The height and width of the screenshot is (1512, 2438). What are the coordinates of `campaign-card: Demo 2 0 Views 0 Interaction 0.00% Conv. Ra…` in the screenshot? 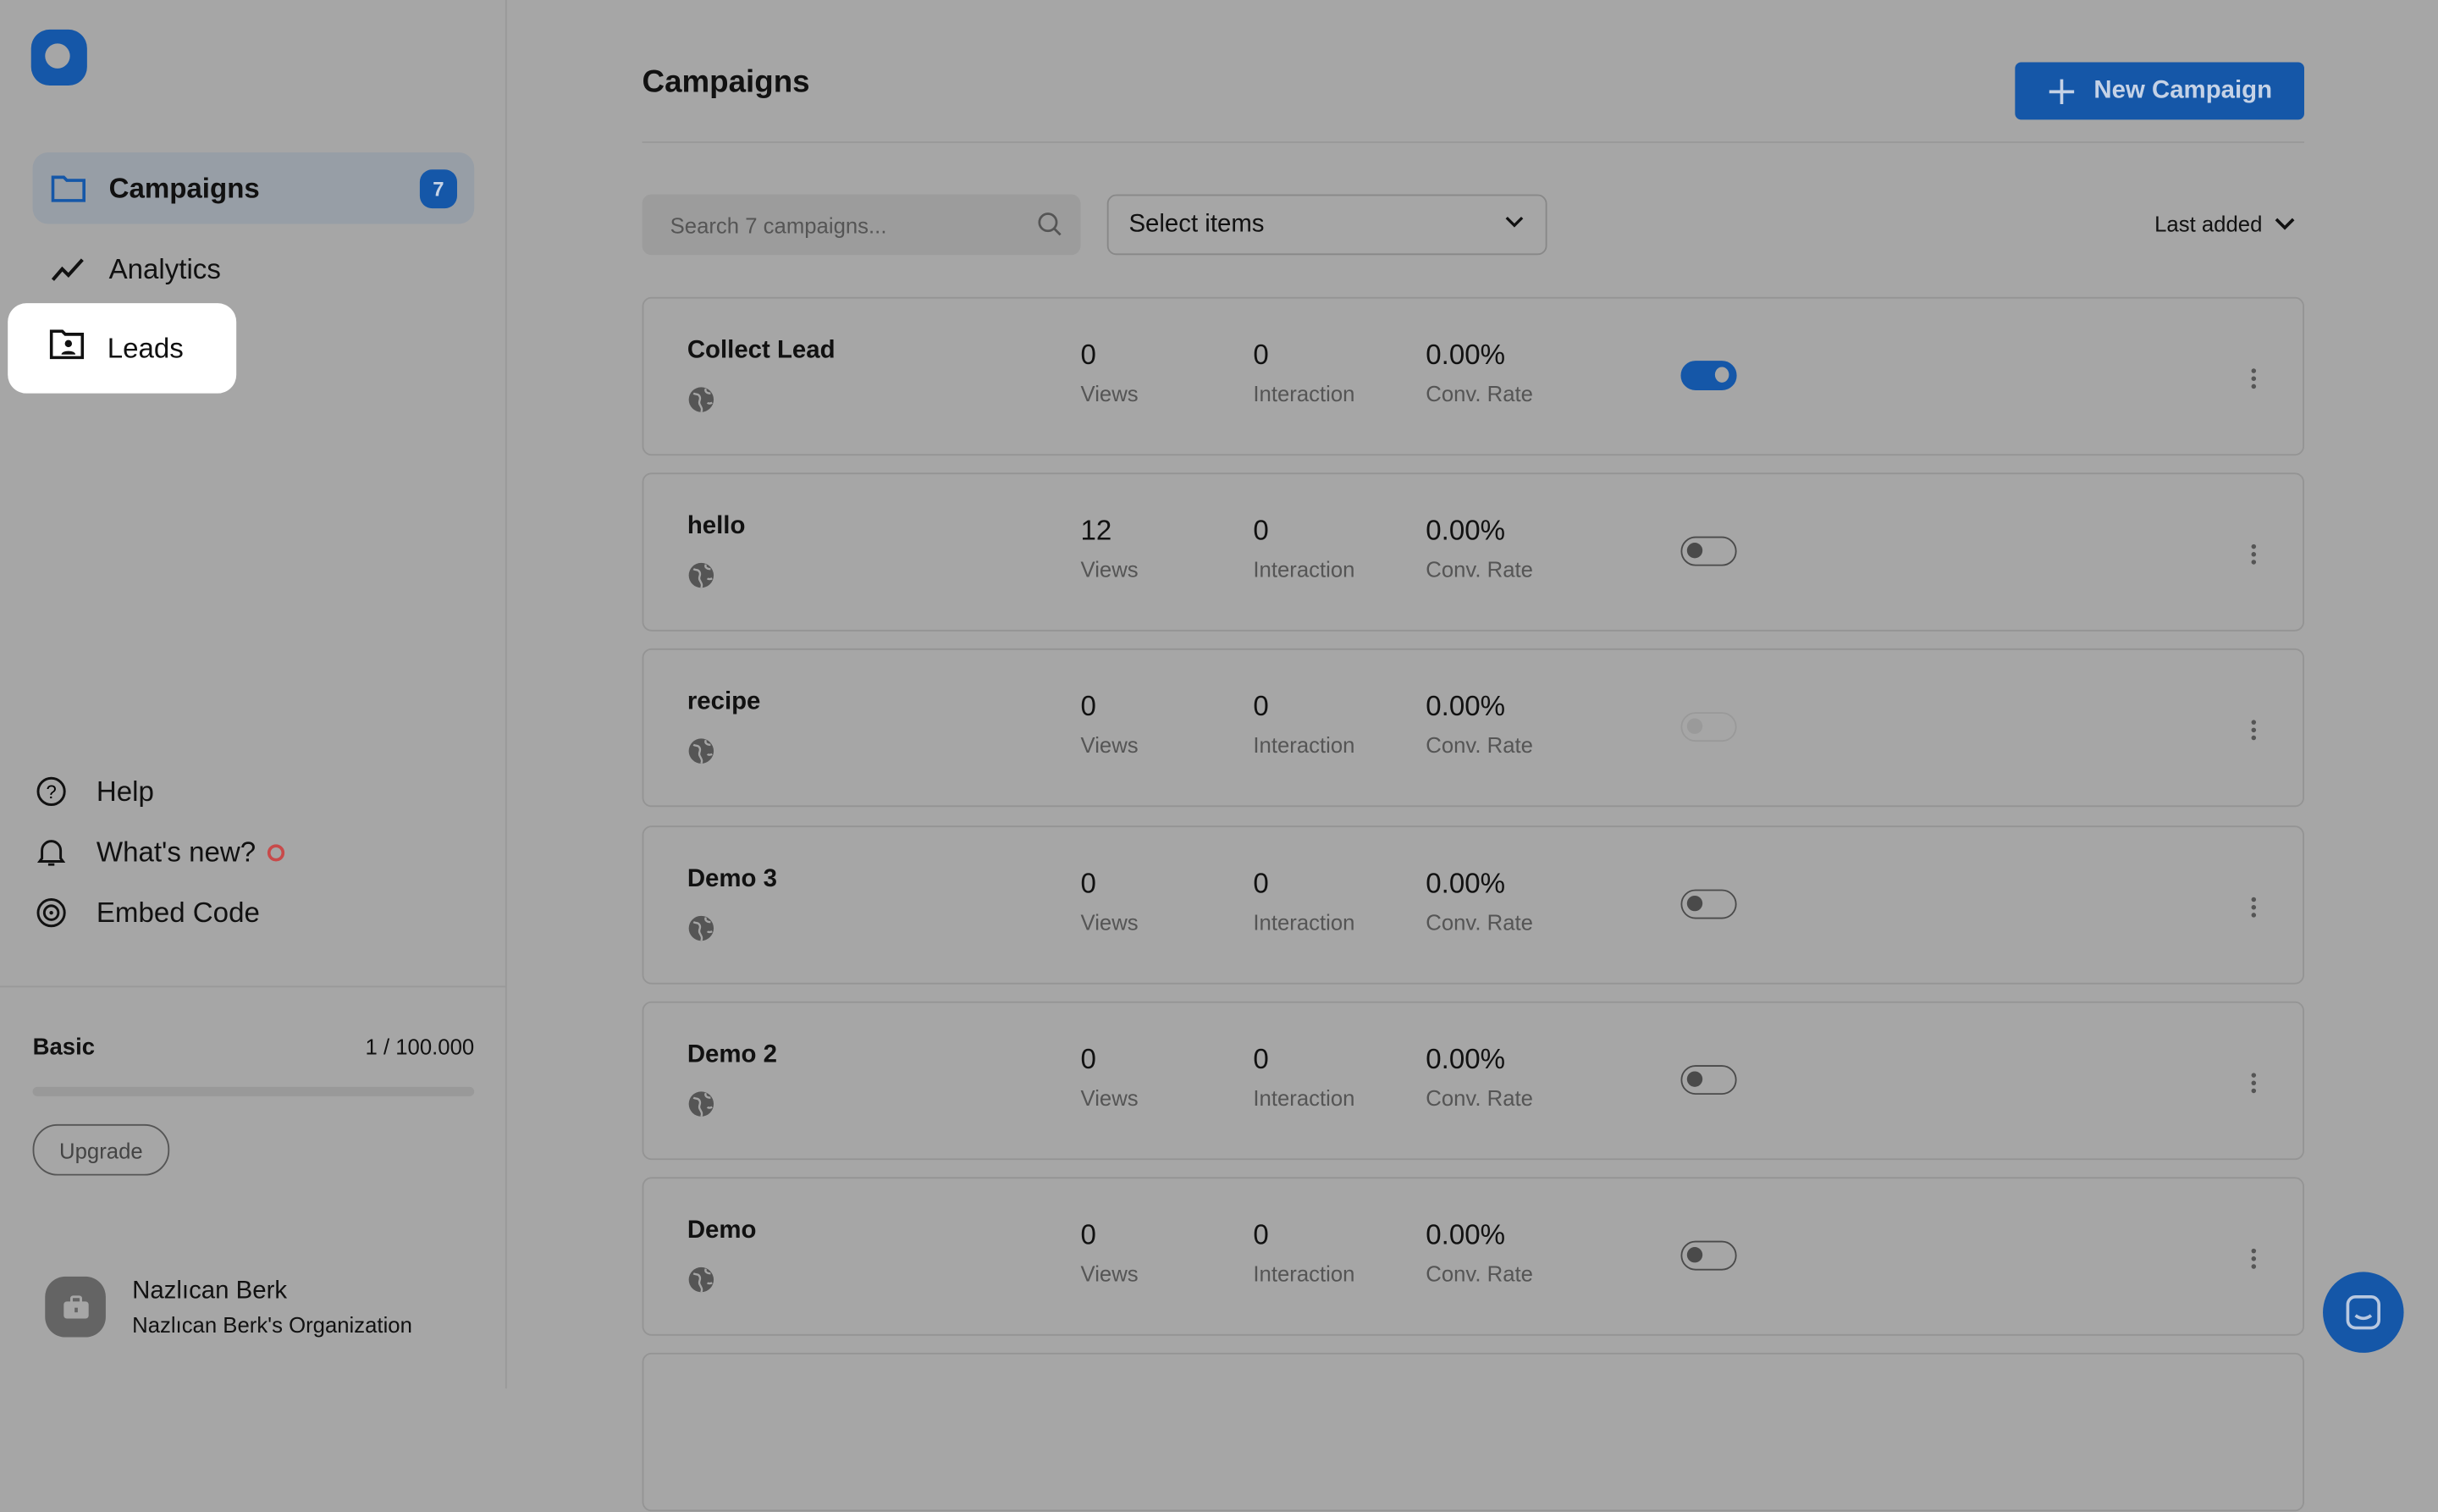 It's located at (1473, 1080).